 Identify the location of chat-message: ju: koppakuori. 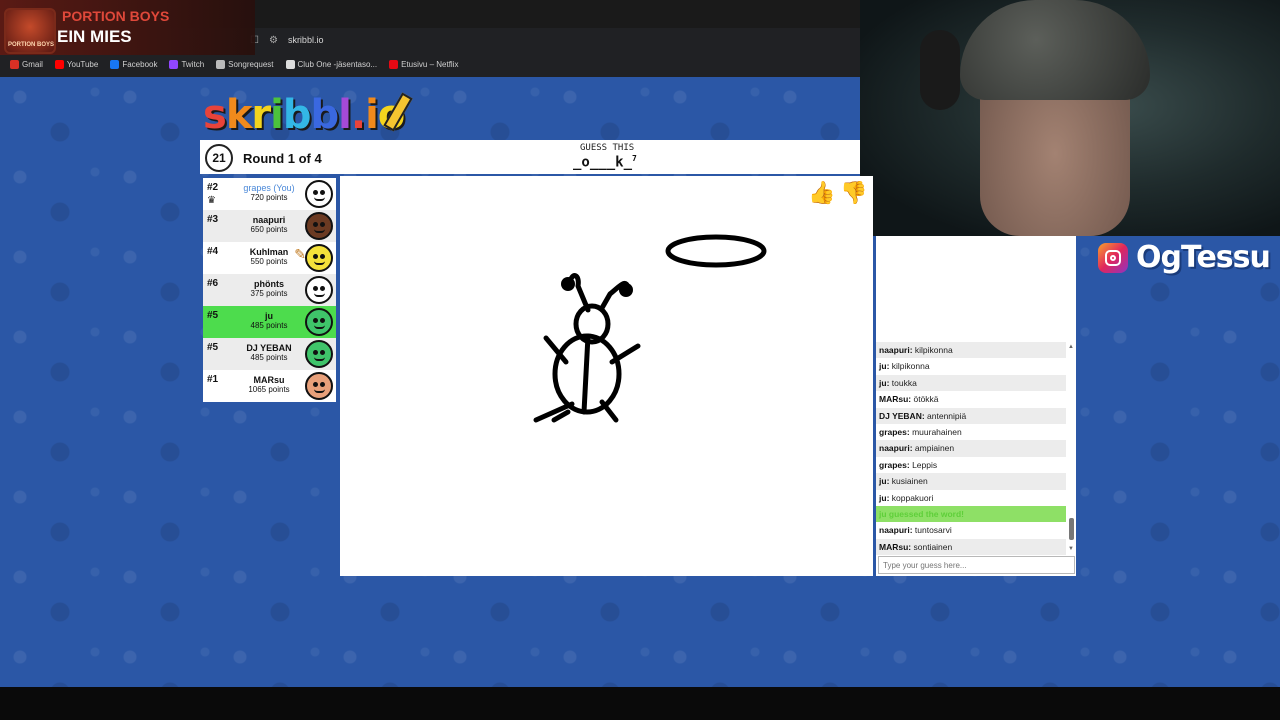
(906, 497).